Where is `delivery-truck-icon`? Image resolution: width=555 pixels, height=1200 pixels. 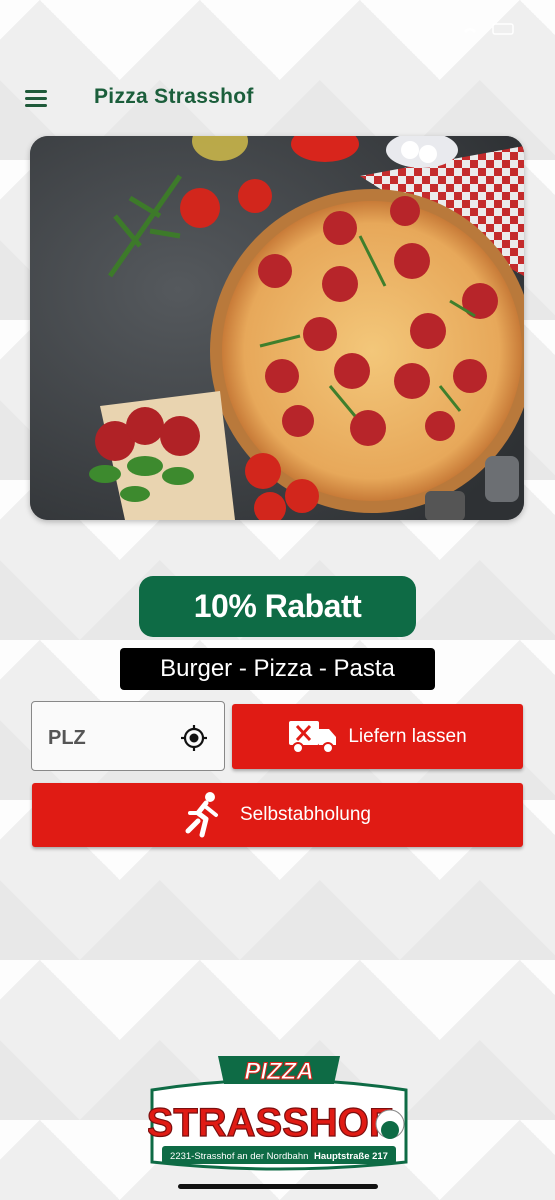
delivery-truck-icon is located at coordinates (313, 737).